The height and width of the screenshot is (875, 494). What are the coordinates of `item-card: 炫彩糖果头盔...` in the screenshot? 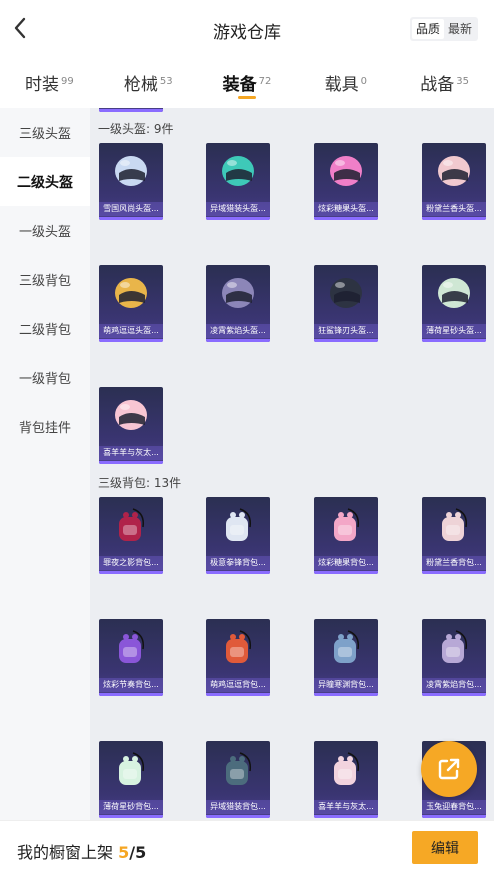 It's located at (346, 181).